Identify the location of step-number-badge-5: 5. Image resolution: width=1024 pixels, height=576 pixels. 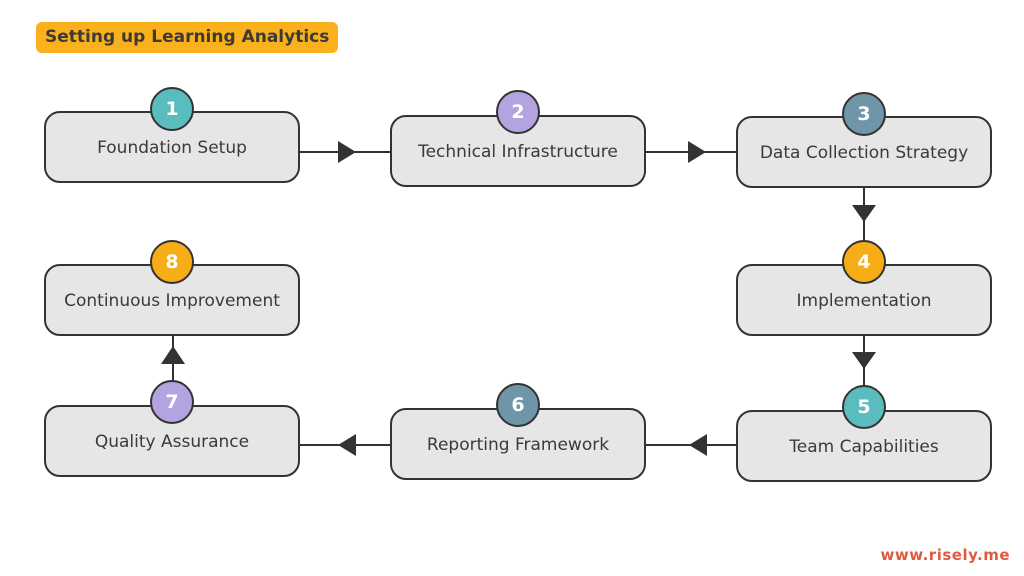
(864, 407).